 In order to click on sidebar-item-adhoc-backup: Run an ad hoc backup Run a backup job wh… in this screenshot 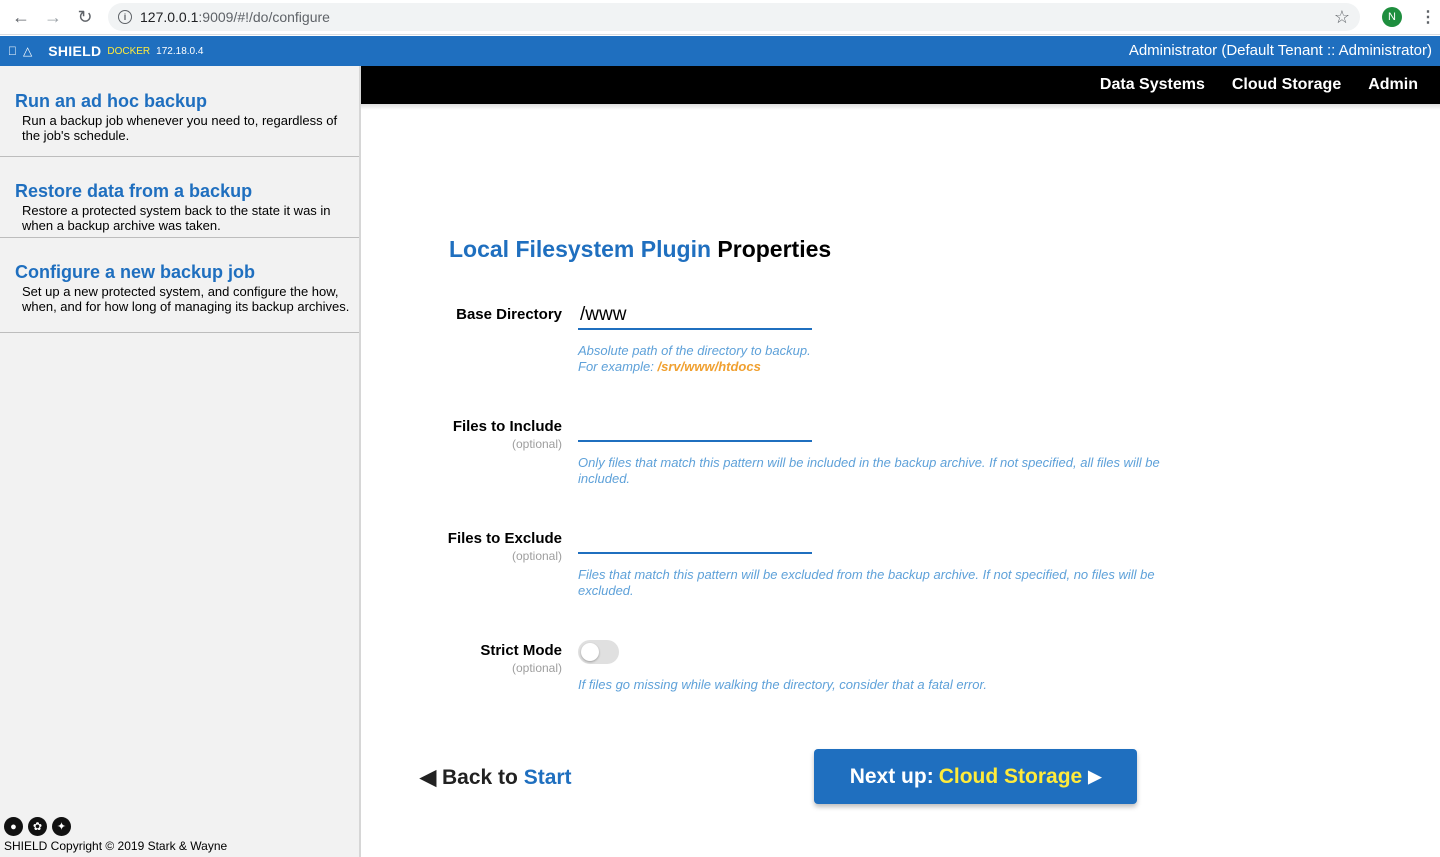, I will do `click(179, 111)`.